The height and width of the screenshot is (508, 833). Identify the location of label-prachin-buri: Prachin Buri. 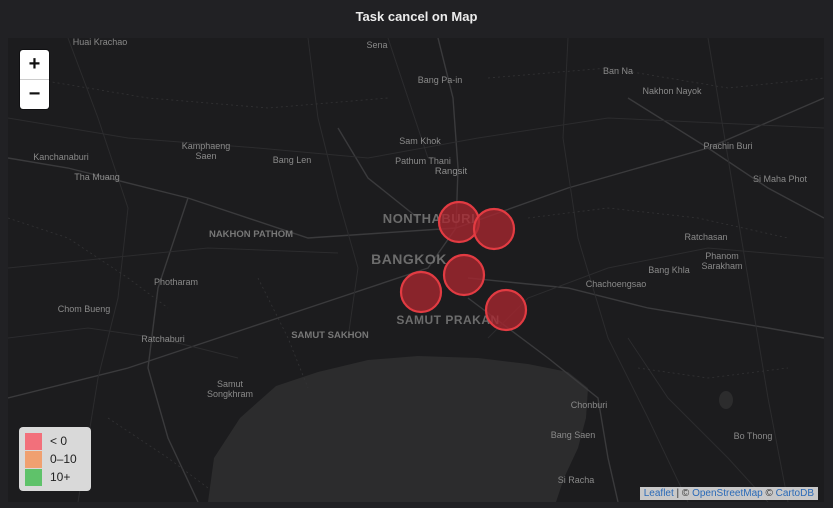
(728, 146).